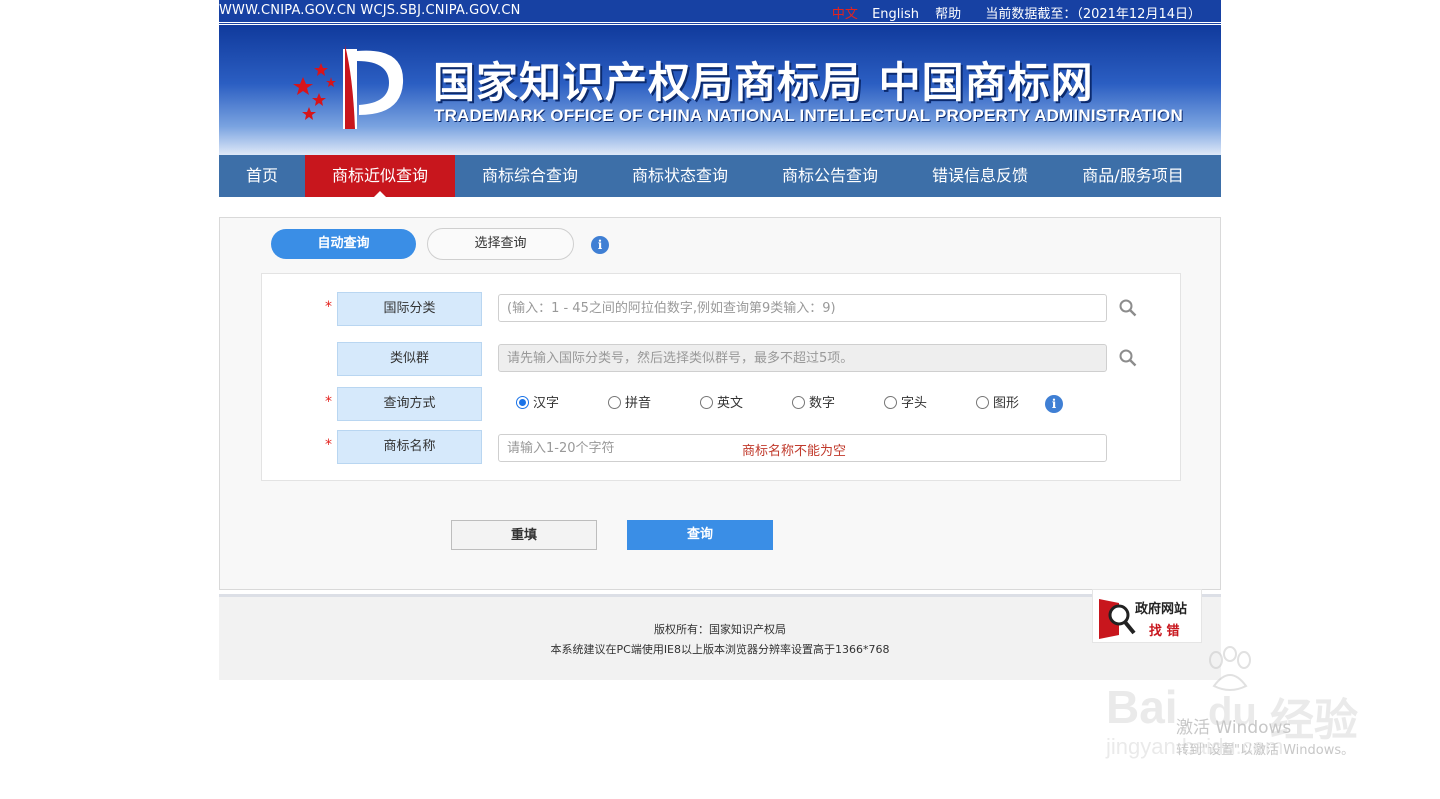 Image resolution: width=1440 pixels, height=799 pixels. Describe the element at coordinates (794, 451) in the screenshot. I see `name-error-text: 商标名称不能为空` at that location.